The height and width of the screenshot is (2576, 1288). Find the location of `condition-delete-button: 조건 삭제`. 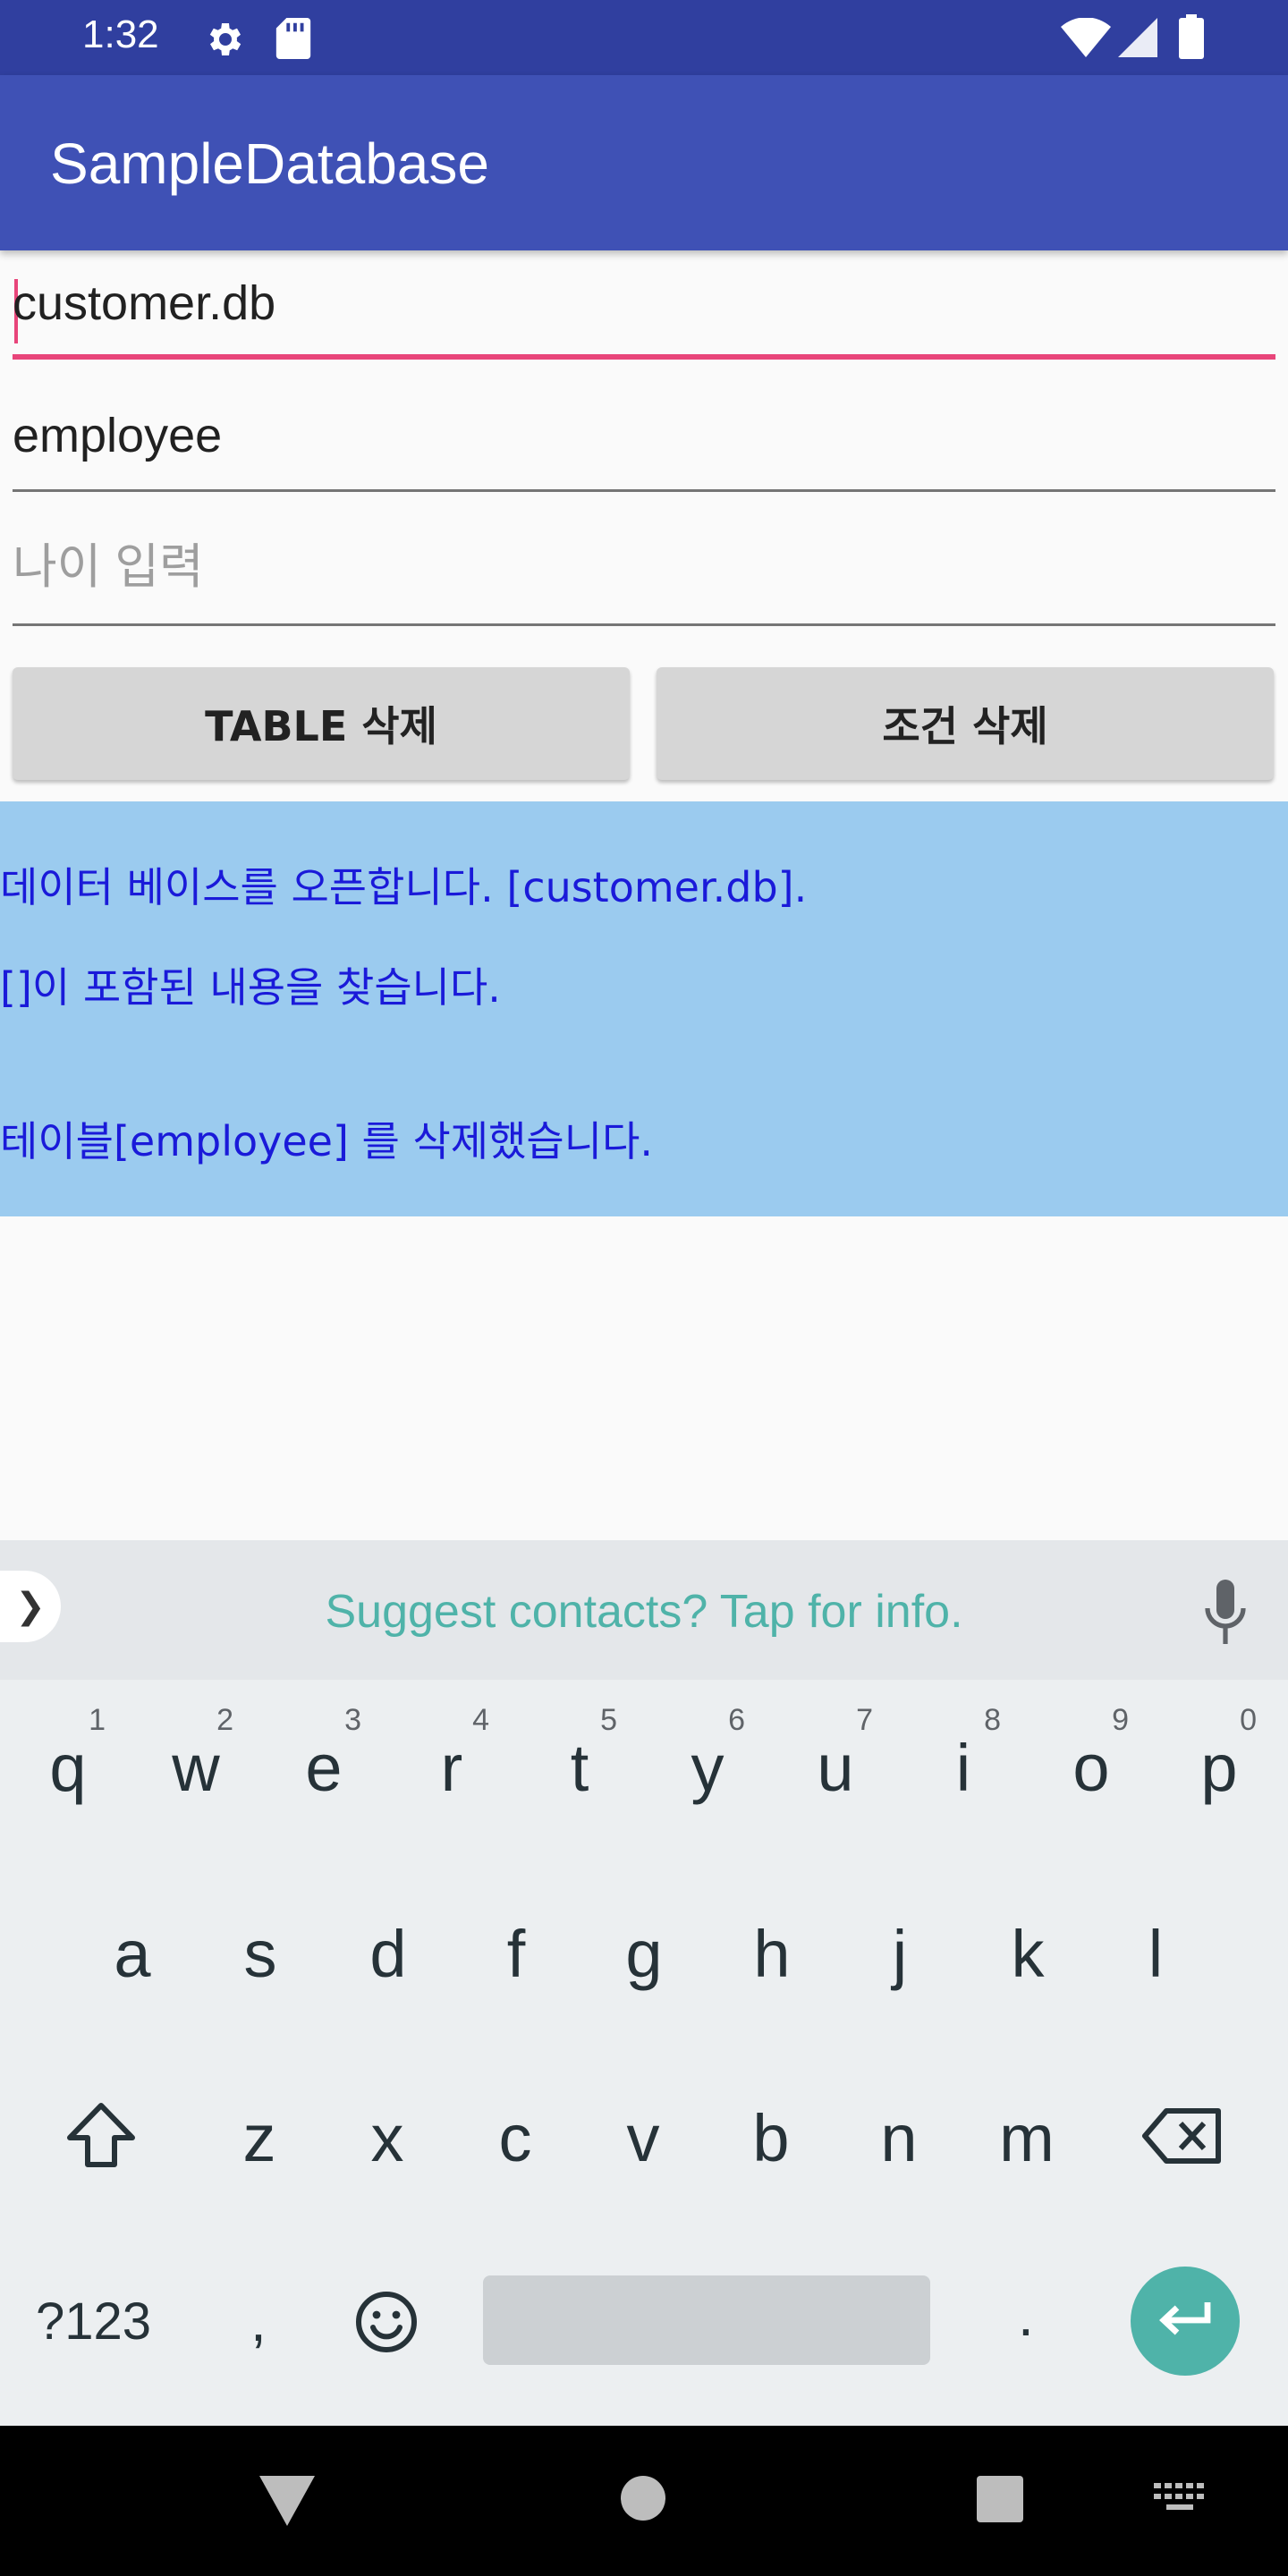

condition-delete-button: 조건 삭제 is located at coordinates (965, 723).